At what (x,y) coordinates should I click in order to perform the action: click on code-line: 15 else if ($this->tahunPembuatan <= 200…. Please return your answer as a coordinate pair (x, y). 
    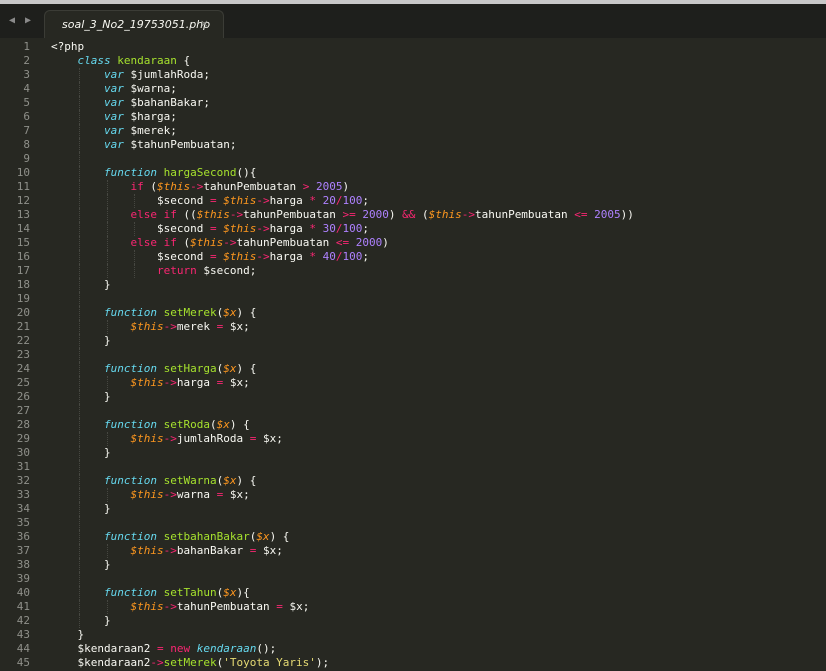
    Looking at the image, I should click on (413, 243).